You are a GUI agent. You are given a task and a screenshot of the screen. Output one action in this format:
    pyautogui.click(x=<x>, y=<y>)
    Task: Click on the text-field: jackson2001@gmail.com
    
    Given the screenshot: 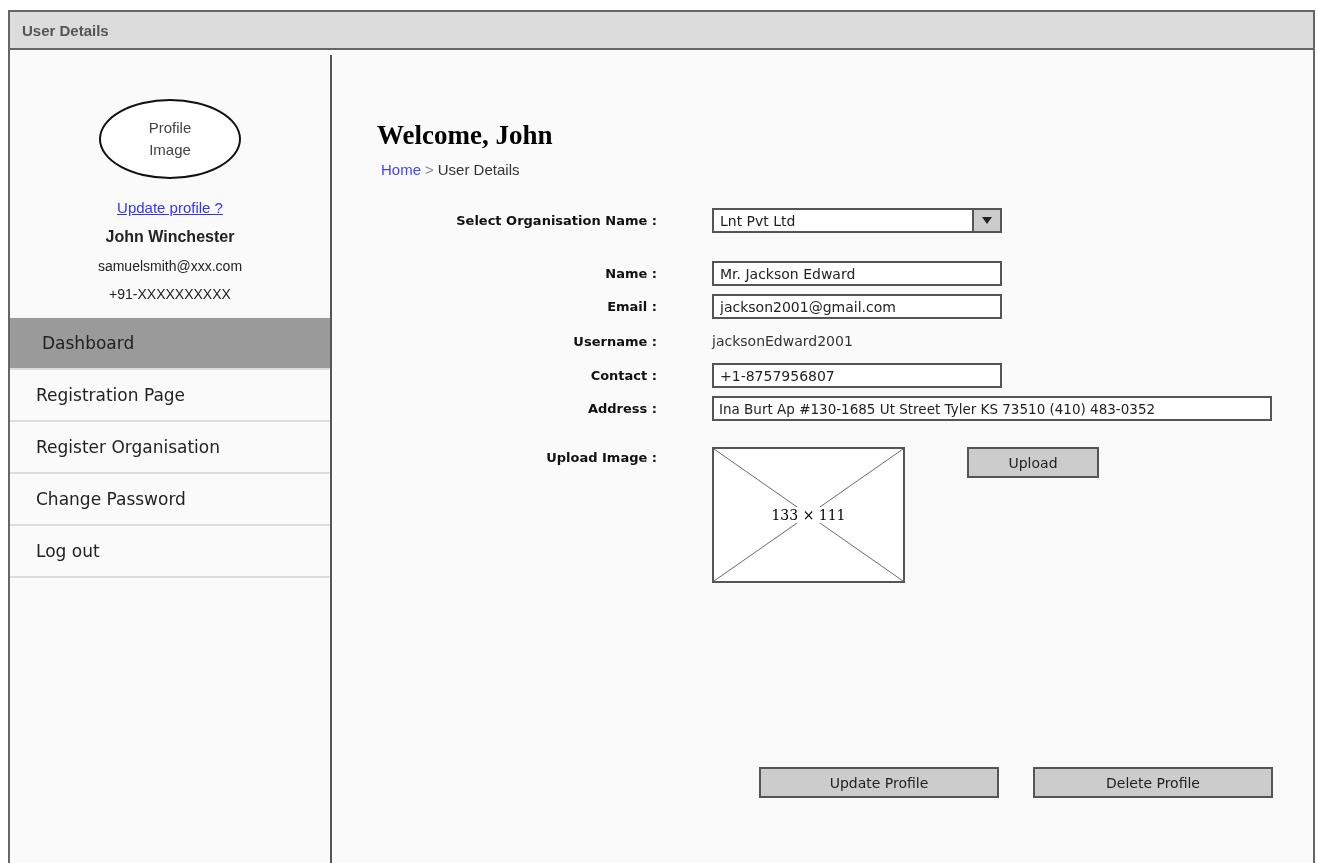 What is the action you would take?
    pyautogui.click(x=857, y=306)
    